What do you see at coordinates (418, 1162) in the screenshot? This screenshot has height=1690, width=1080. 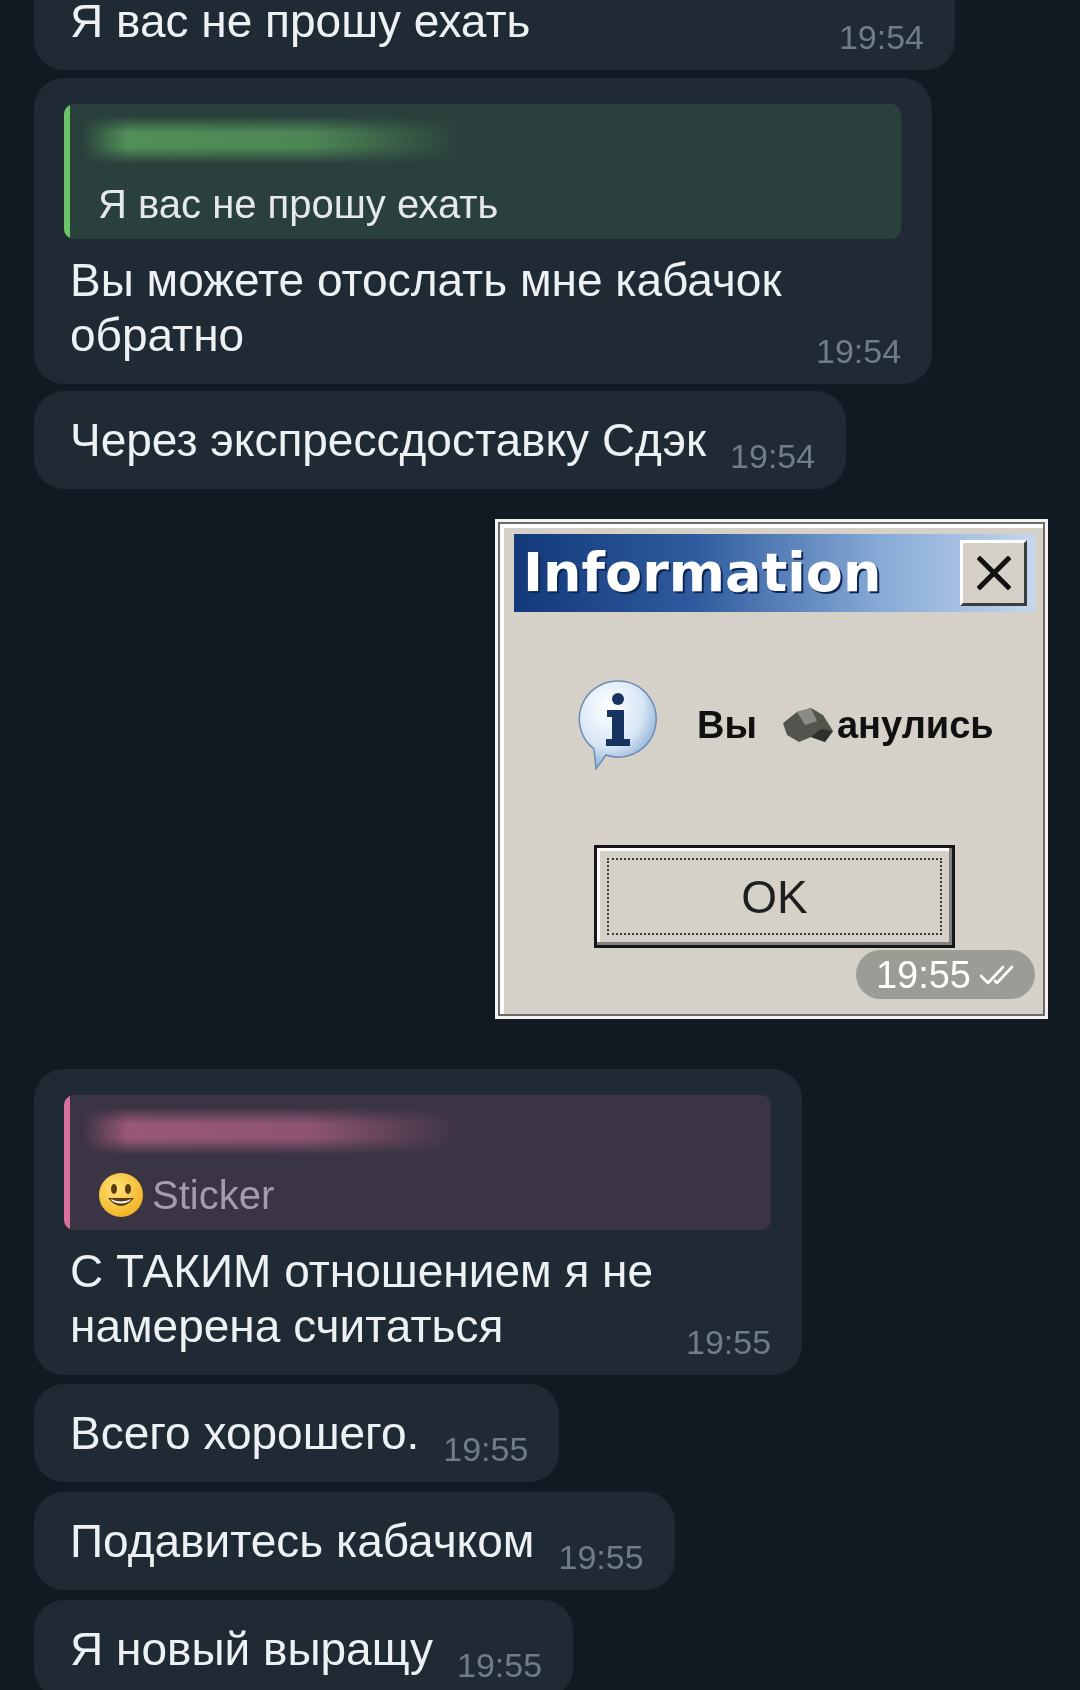 I see `reply-quote: Sticker` at bounding box center [418, 1162].